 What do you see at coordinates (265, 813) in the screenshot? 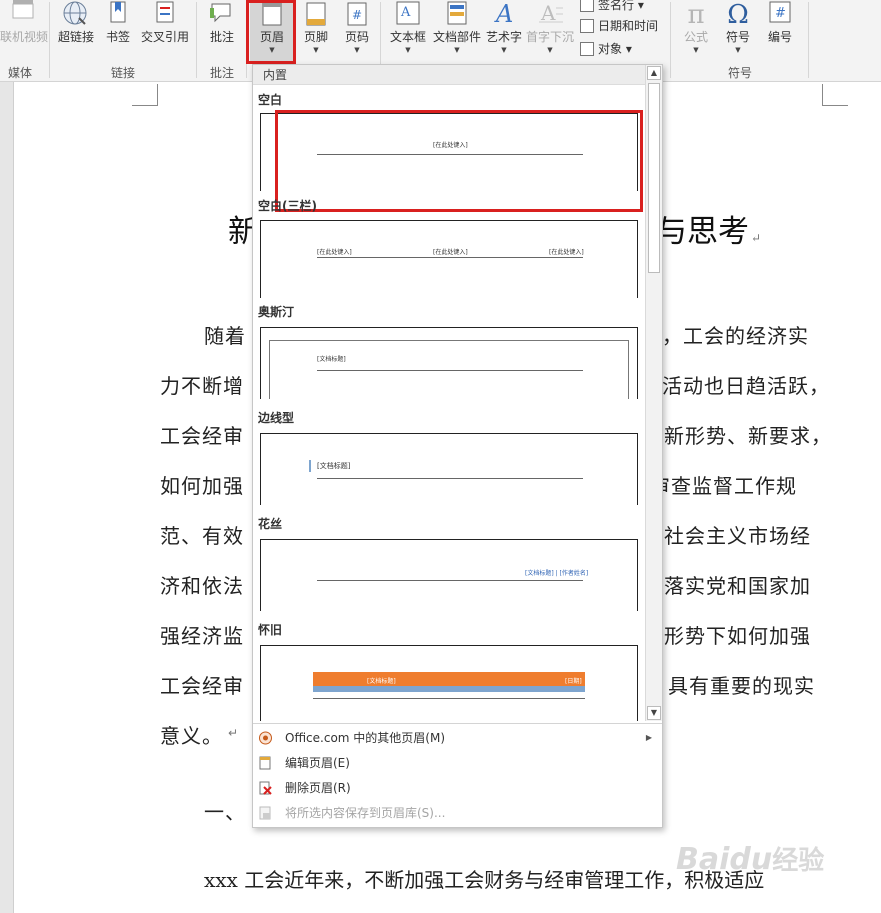
I see `save-to-gallery-icon` at bounding box center [265, 813].